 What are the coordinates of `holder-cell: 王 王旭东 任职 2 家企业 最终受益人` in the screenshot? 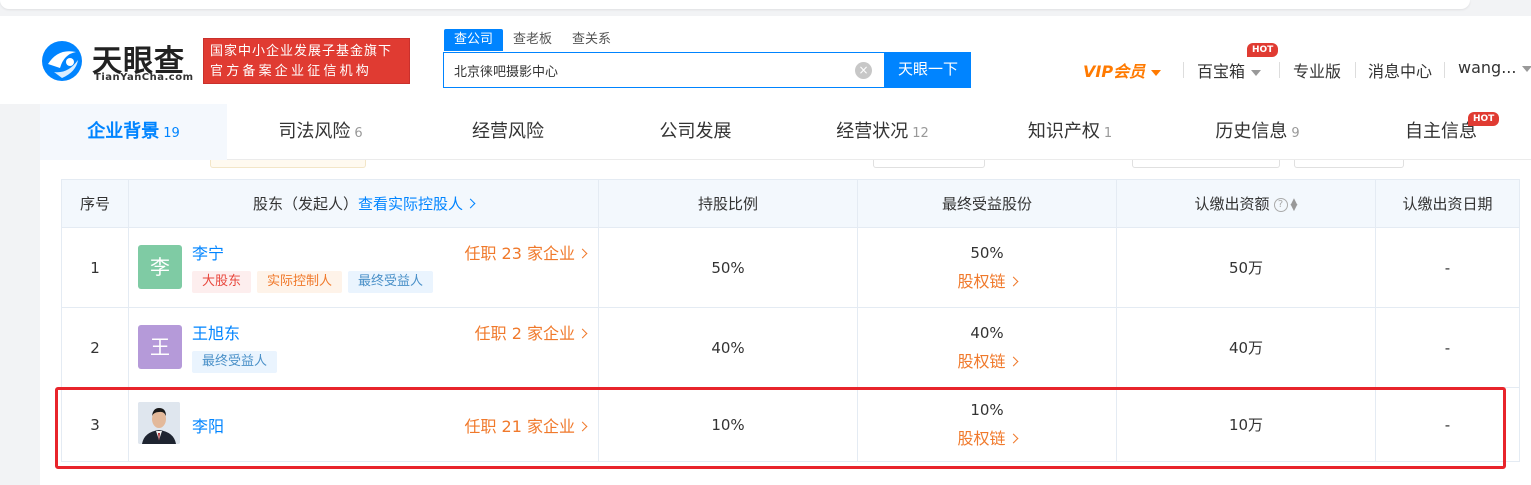 It's located at (363, 347).